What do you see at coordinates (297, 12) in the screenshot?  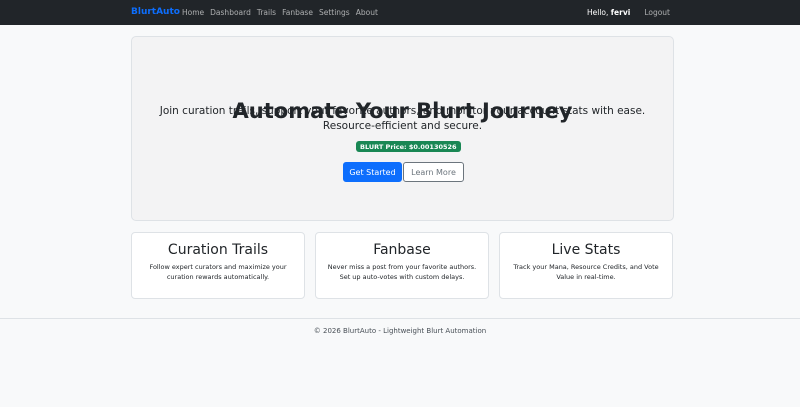 I see `nav-link-fanbase: Fanbase` at bounding box center [297, 12].